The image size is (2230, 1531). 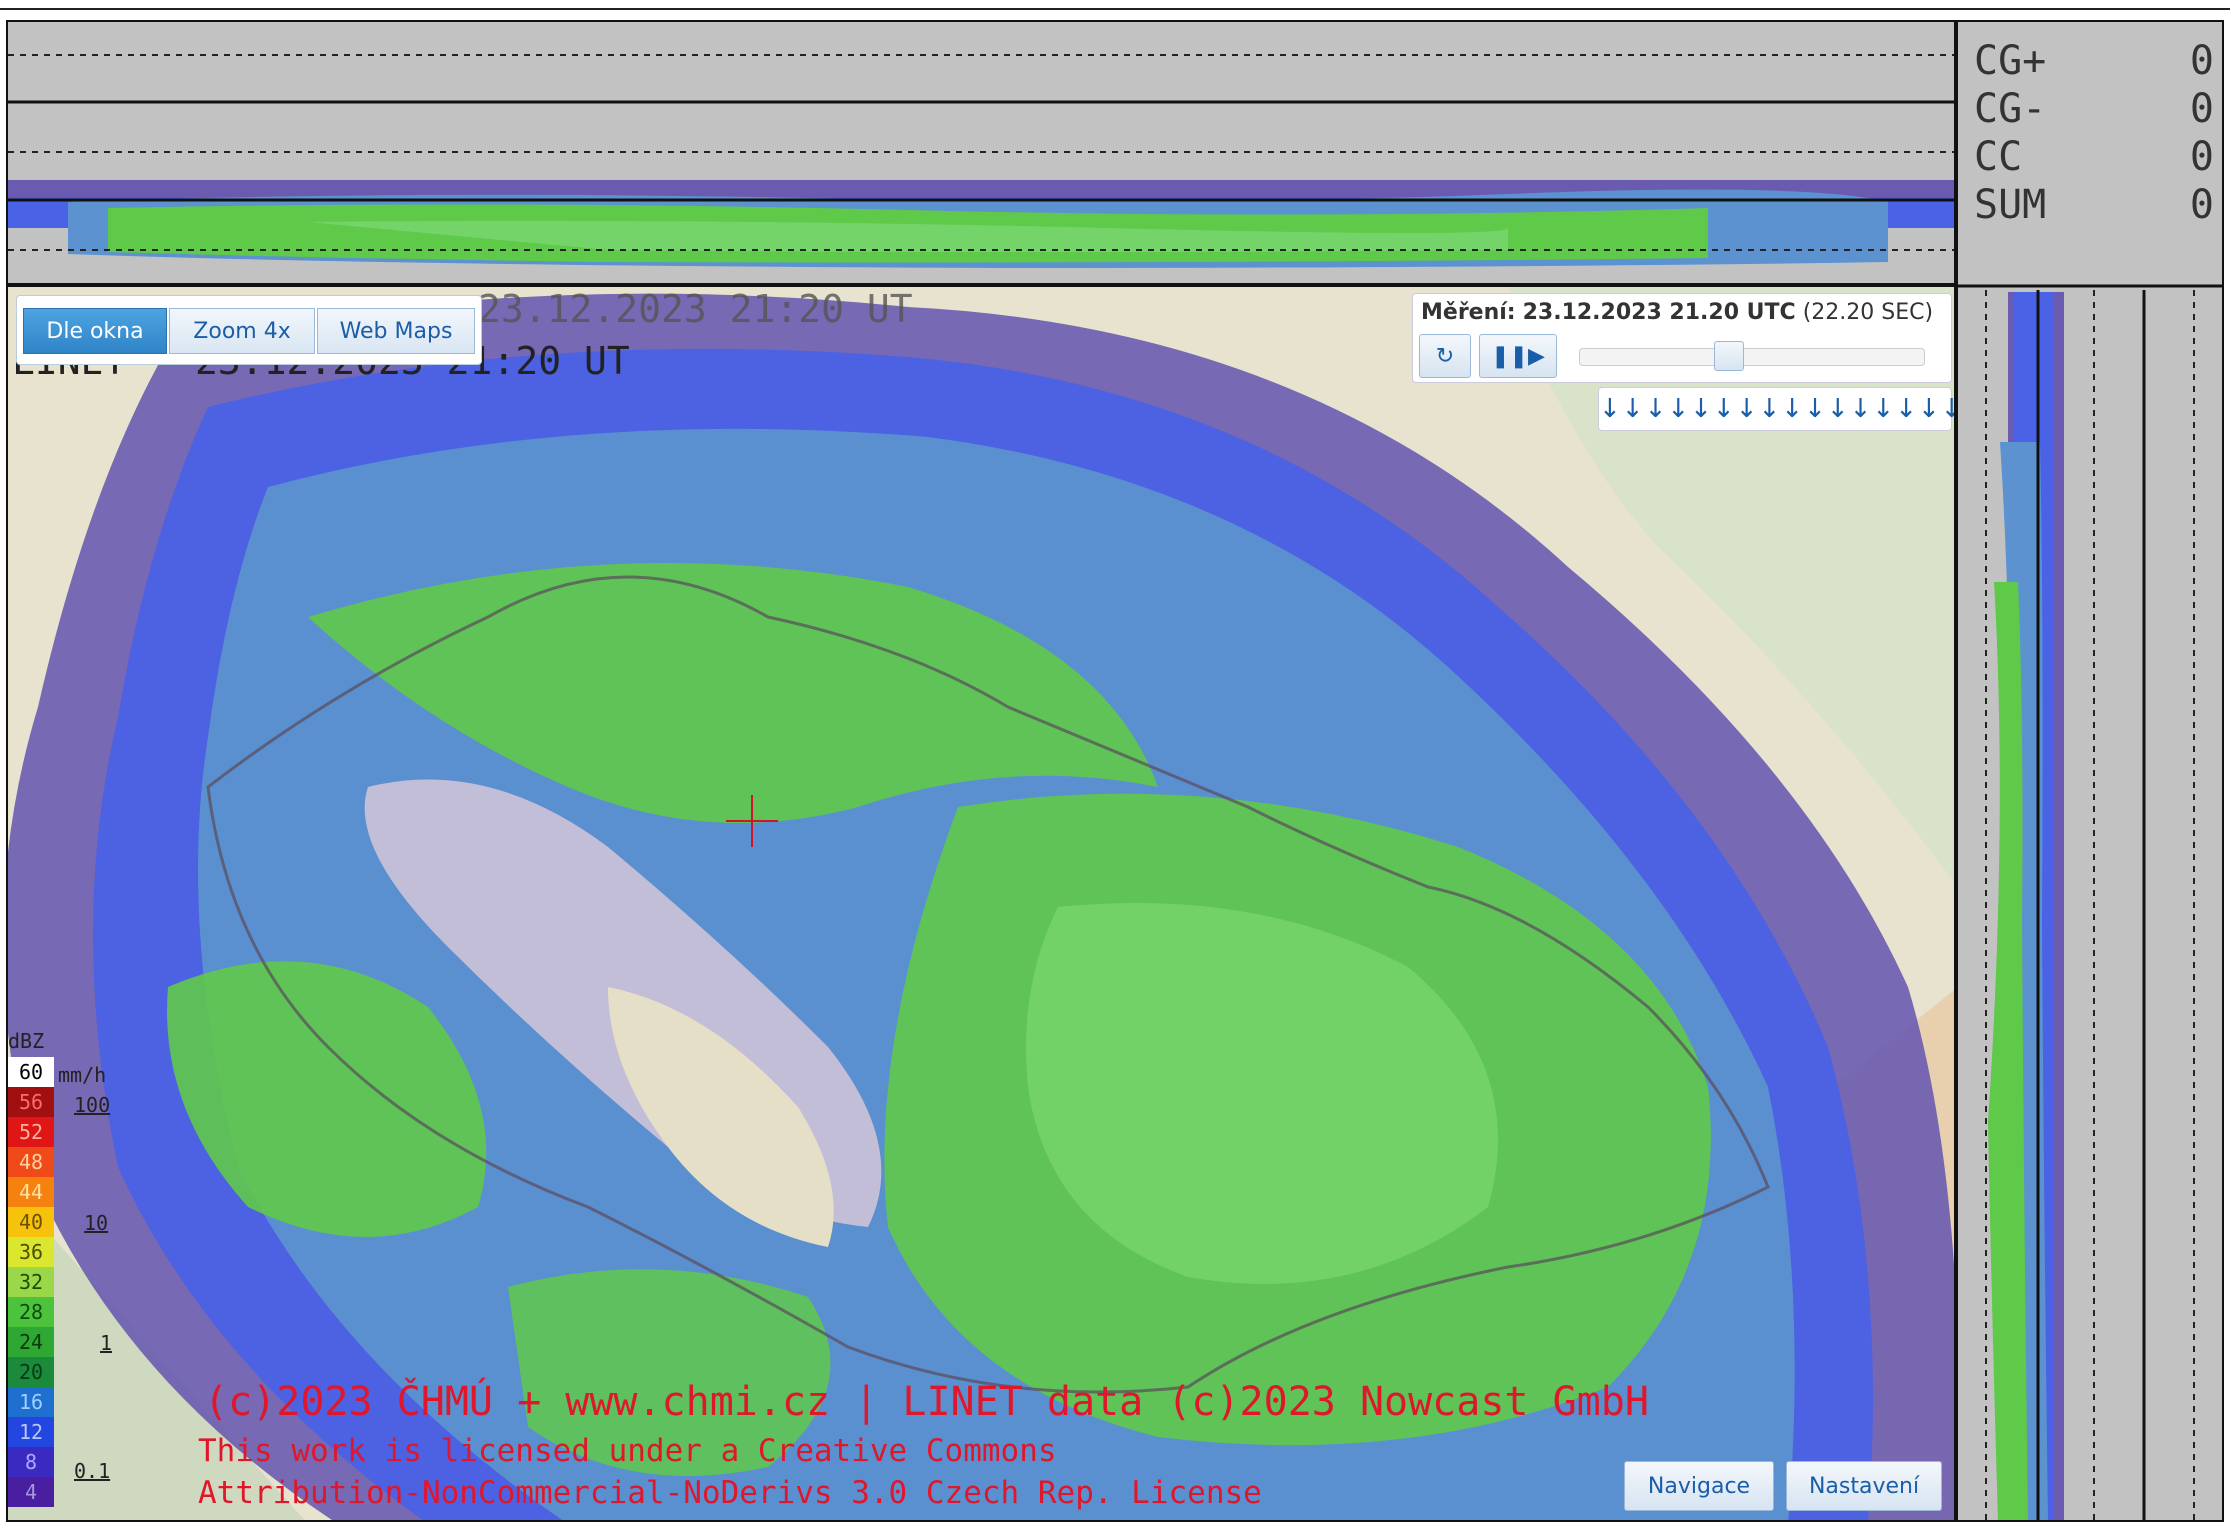 What do you see at coordinates (31, 1222) in the screenshot?
I see `legend-level-40: 40` at bounding box center [31, 1222].